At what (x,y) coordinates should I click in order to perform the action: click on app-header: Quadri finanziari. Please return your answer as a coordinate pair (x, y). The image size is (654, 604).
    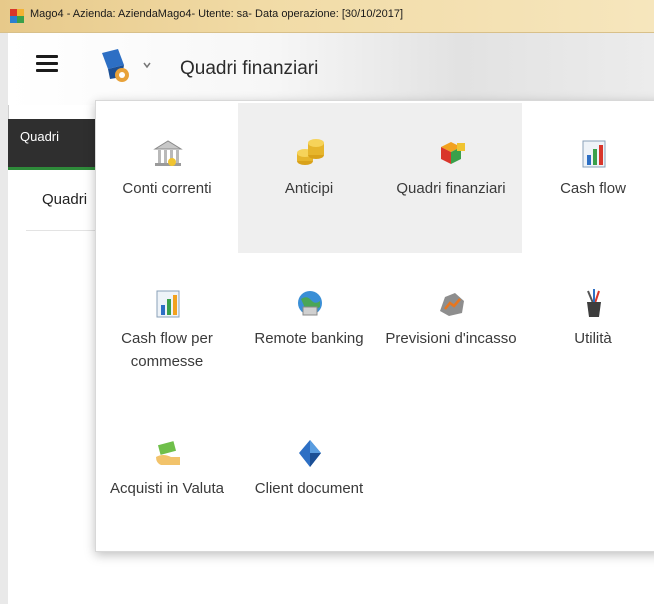
    Looking at the image, I should click on (331, 69).